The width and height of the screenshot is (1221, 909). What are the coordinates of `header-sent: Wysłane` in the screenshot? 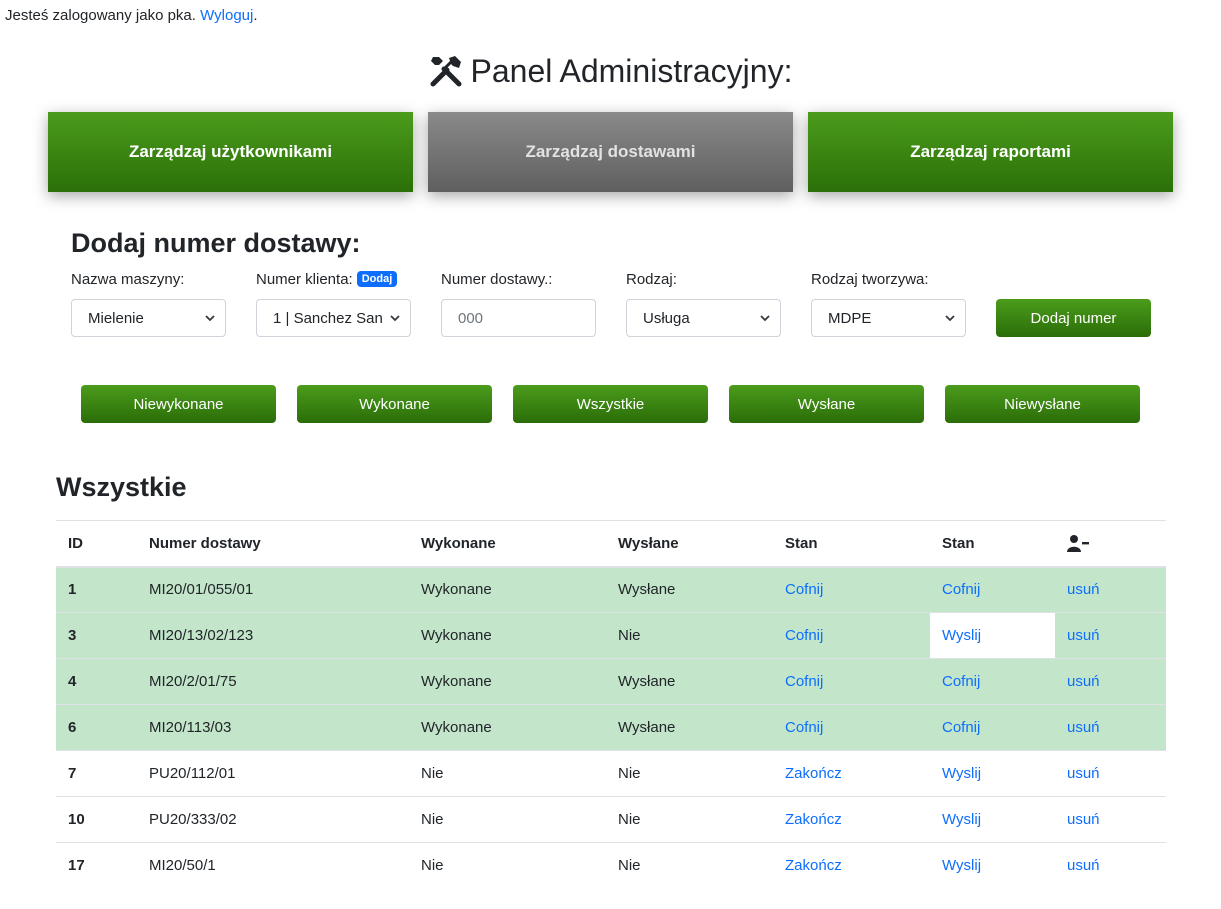 It's located at (689, 544).